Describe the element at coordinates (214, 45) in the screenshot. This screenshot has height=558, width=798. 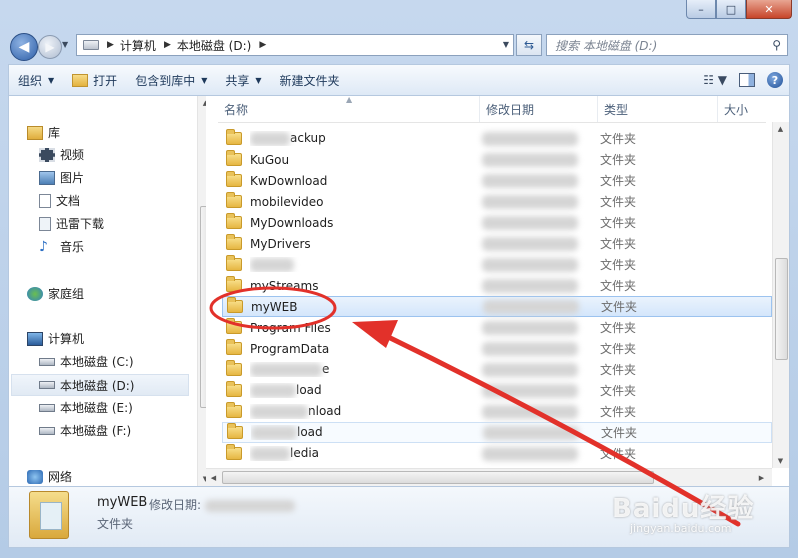
I see `breadcrumb-drive-d: 本地磁盘 (D:)` at that location.